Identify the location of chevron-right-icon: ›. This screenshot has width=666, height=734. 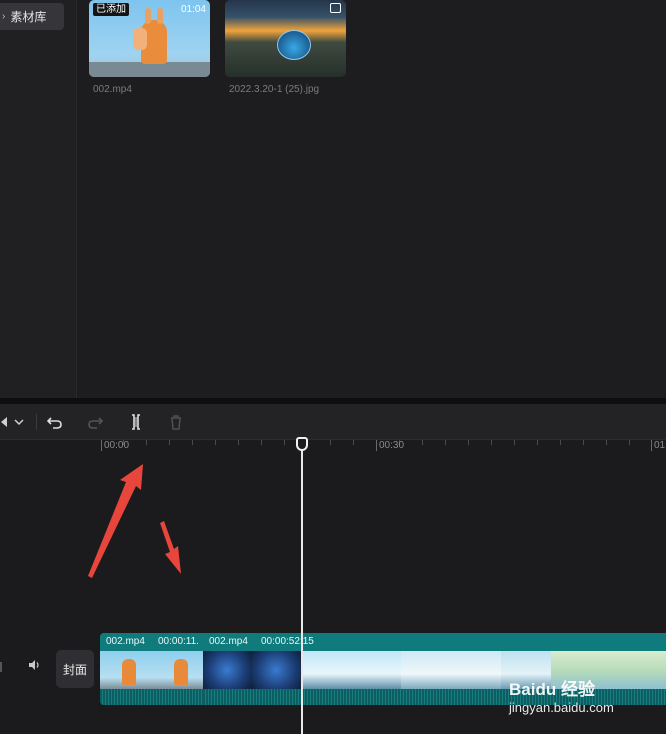
(4, 16).